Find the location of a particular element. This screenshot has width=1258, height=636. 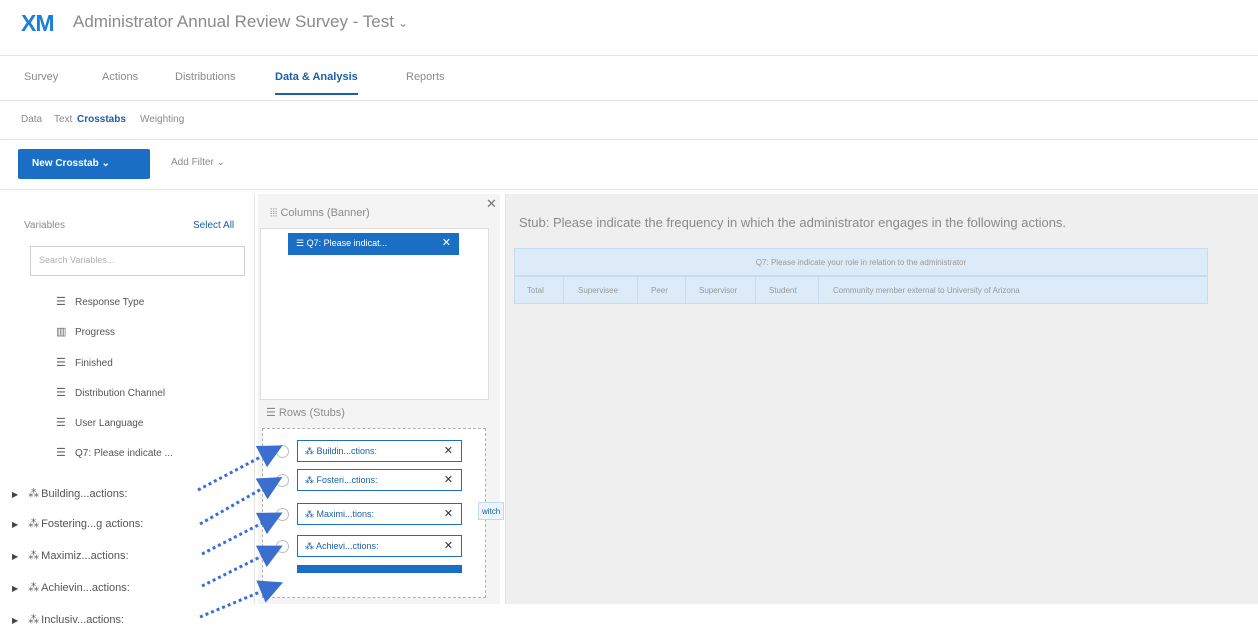

drag-arrows-annotation is located at coordinates (240, 532).